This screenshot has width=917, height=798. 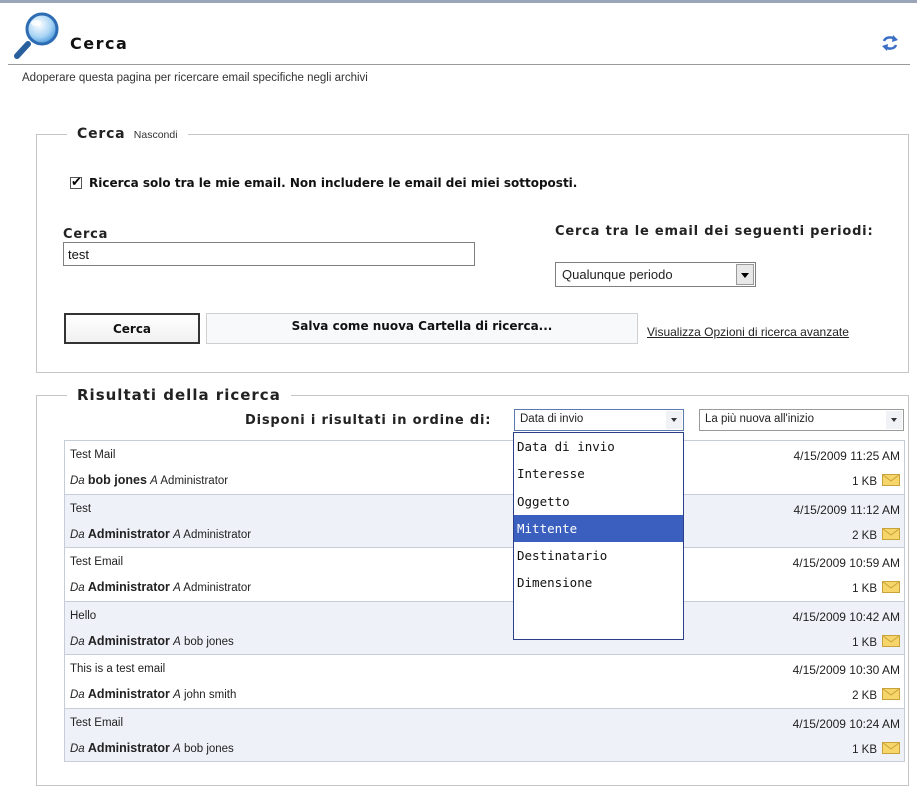 I want to click on sort-by-select: Data di invio, so click(x=599, y=420).